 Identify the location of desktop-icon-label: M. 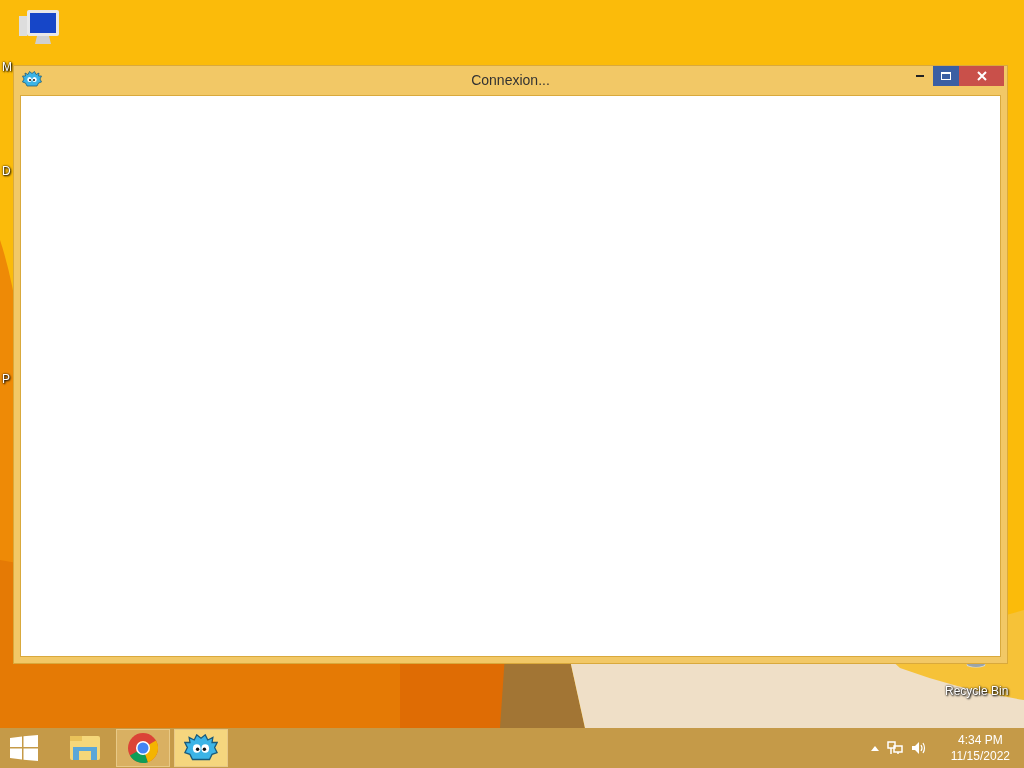
(7, 67).